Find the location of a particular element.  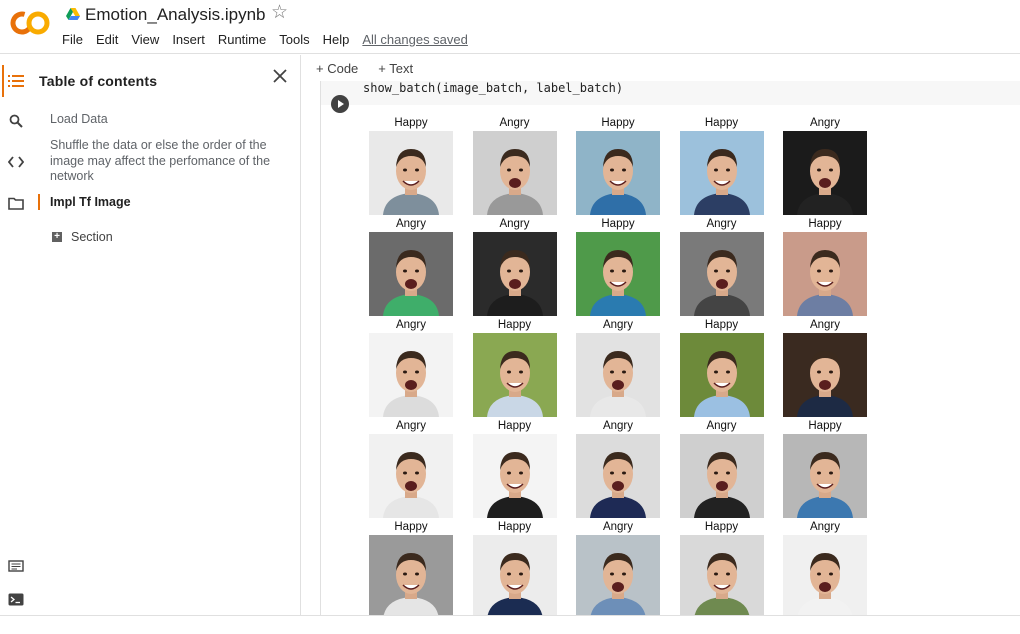

add-code-button: + Code is located at coordinates (337, 68).